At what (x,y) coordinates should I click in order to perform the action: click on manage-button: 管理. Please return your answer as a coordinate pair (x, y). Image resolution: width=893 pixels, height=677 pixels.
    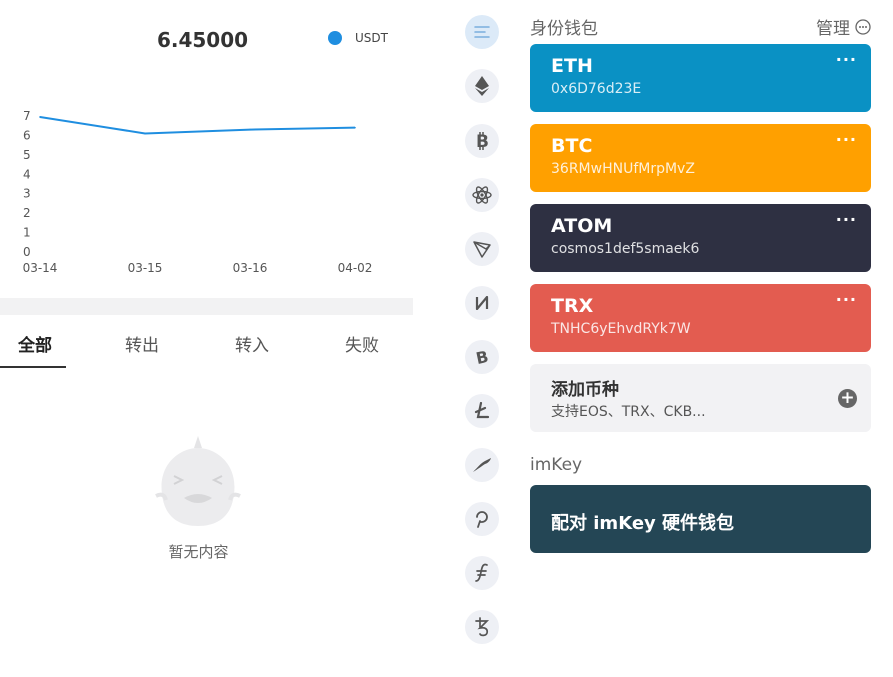
    Looking at the image, I should click on (843, 26).